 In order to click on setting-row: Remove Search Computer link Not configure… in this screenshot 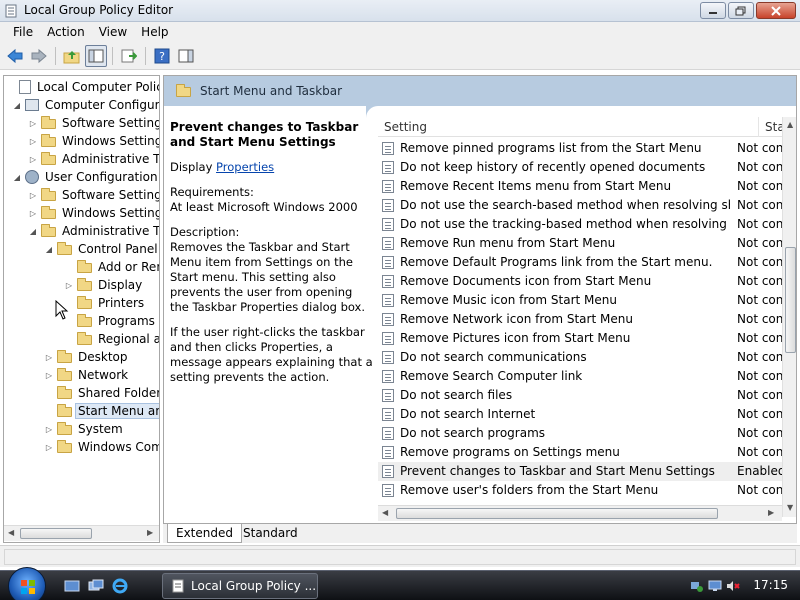, I will do `click(580, 376)`.